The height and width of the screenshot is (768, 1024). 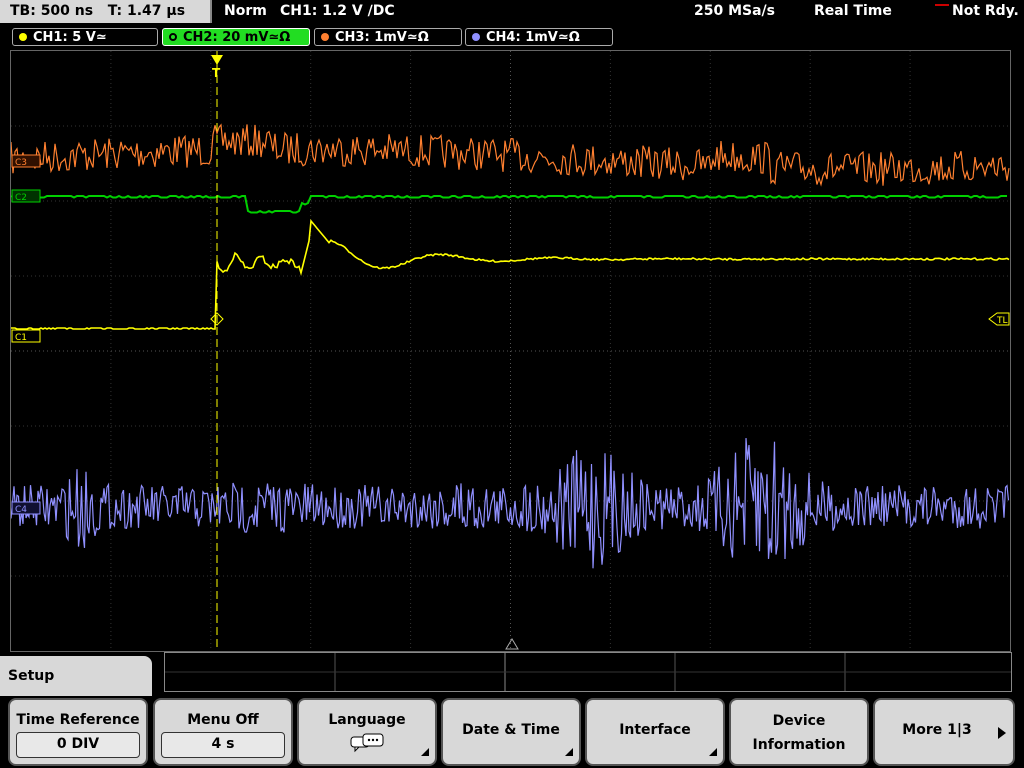 What do you see at coordinates (325, 37) in the screenshot?
I see `ch3-color-dot` at bounding box center [325, 37].